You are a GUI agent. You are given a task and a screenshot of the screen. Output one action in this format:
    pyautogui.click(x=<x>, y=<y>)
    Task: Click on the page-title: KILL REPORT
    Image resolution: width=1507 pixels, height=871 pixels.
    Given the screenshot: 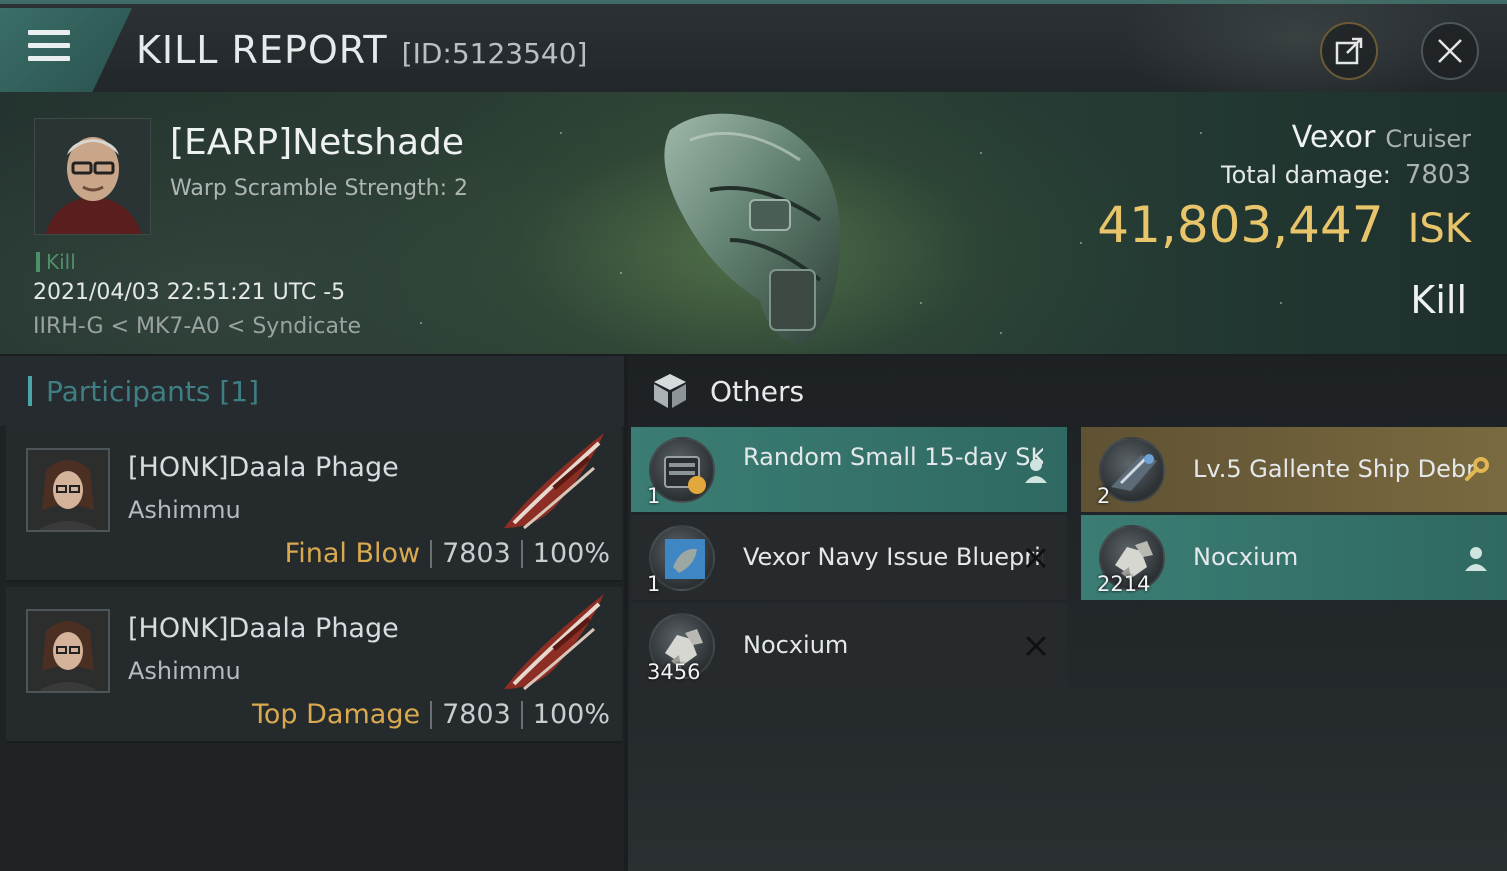 What is the action you would take?
    pyautogui.click(x=262, y=50)
    